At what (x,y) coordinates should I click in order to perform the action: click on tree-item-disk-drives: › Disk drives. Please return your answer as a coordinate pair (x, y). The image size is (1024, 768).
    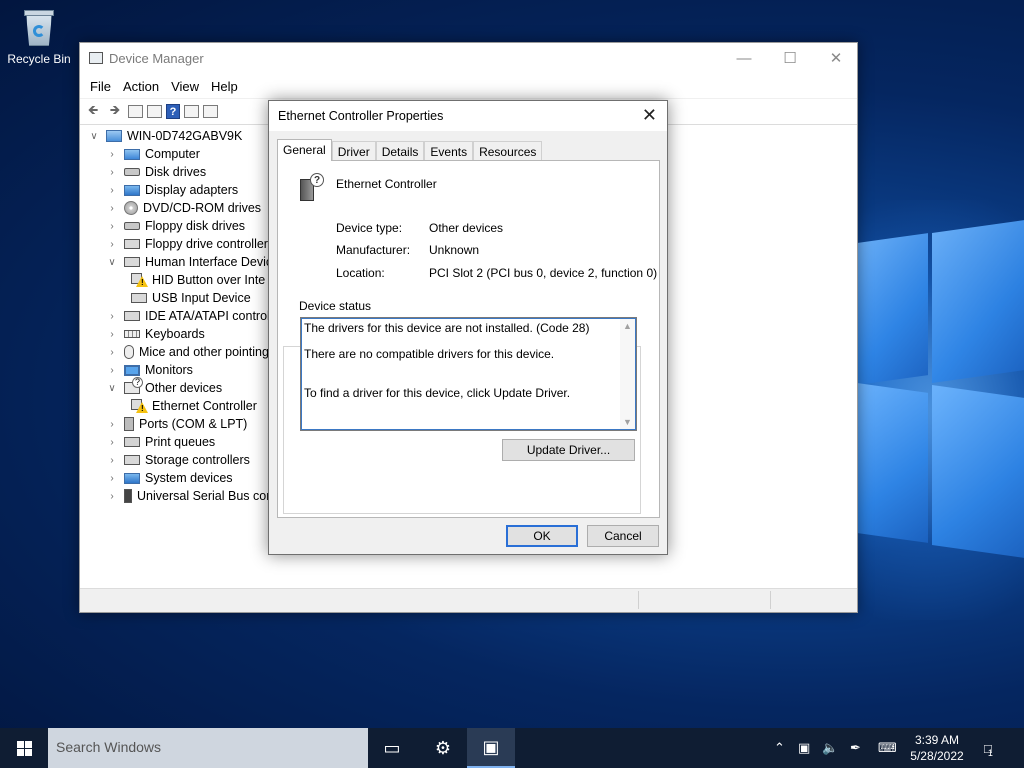
    Looking at the image, I should click on (156, 172).